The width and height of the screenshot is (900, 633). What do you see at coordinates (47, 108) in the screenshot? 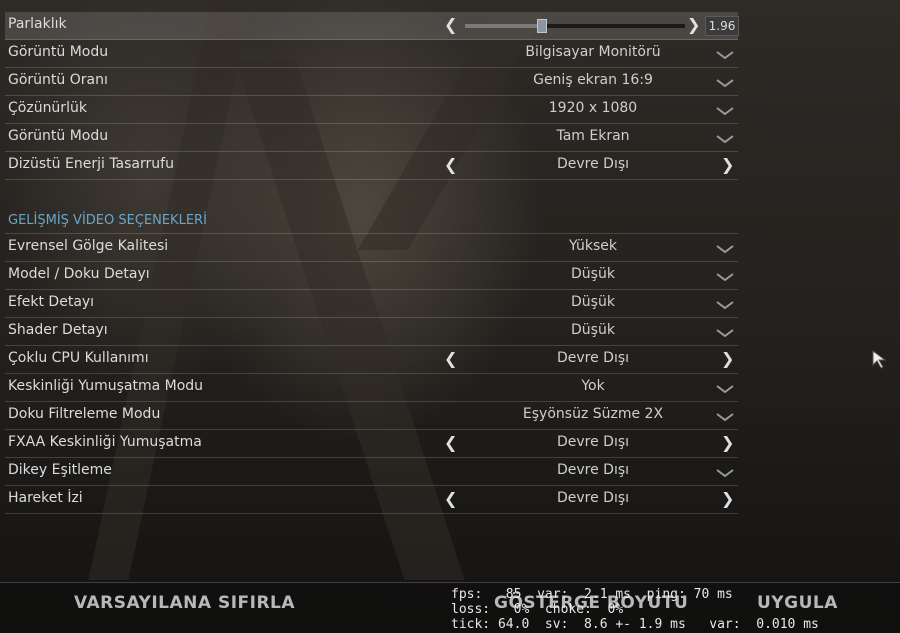
I see `setting-label: Çözünürlük` at bounding box center [47, 108].